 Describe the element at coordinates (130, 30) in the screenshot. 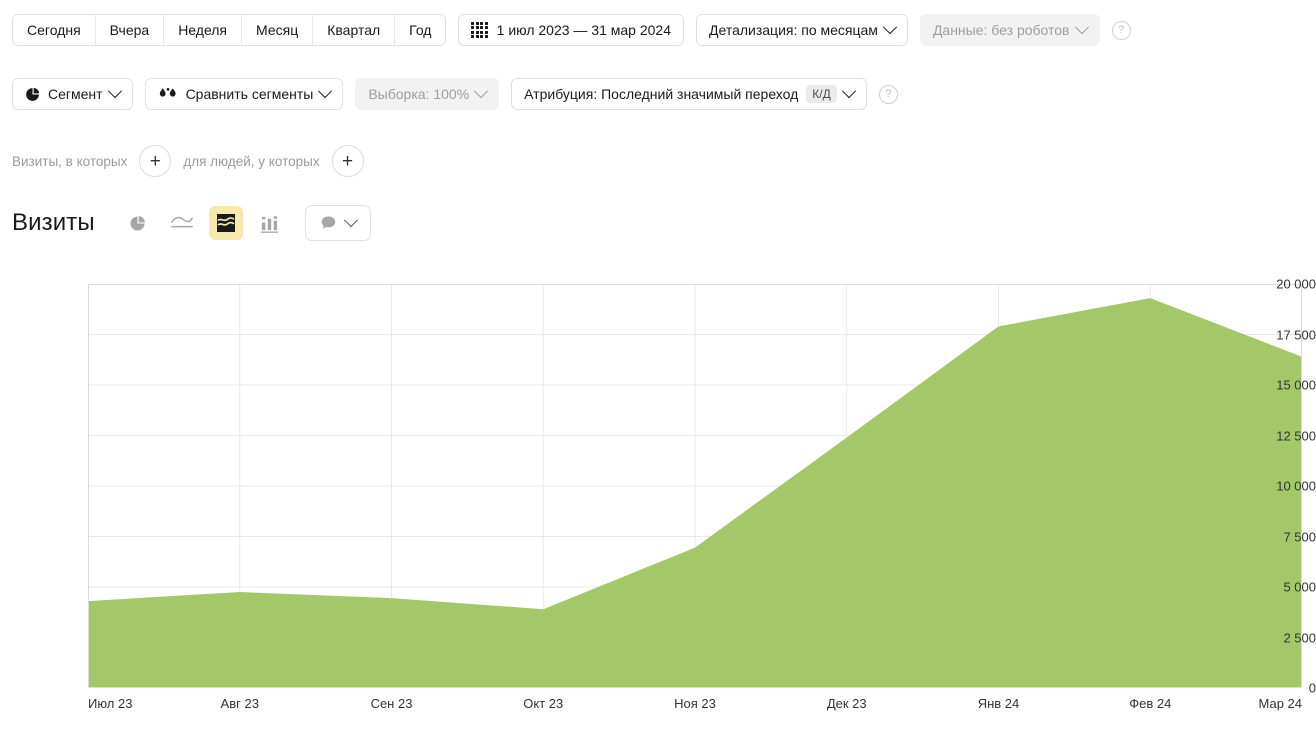

I see `period-button-yesterday: Вчера` at that location.